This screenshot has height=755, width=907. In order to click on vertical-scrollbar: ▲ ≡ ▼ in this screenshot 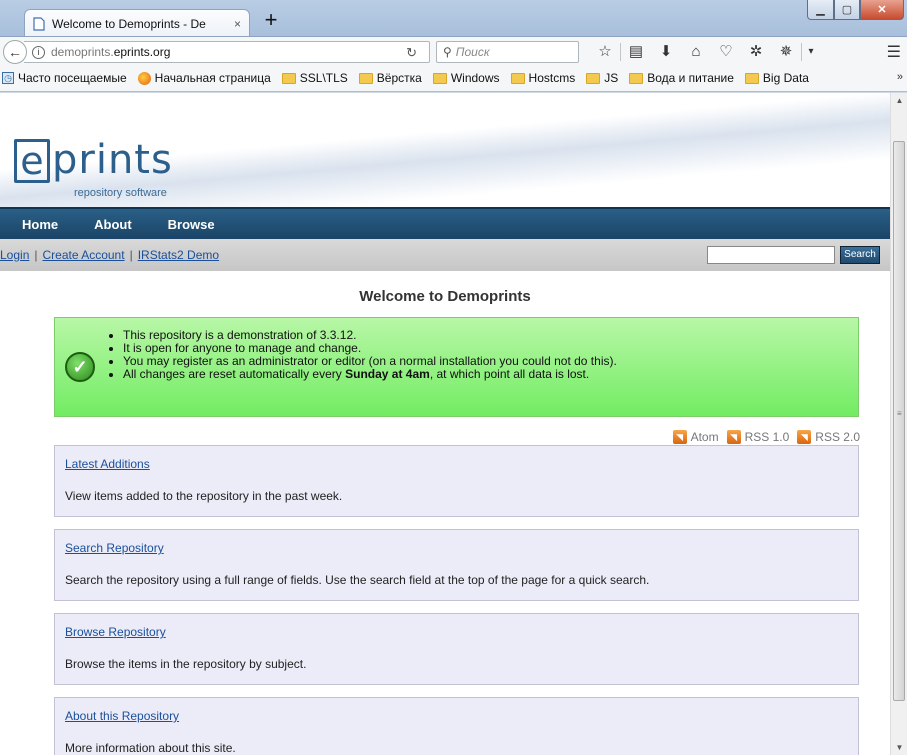, I will do `click(898, 424)`.